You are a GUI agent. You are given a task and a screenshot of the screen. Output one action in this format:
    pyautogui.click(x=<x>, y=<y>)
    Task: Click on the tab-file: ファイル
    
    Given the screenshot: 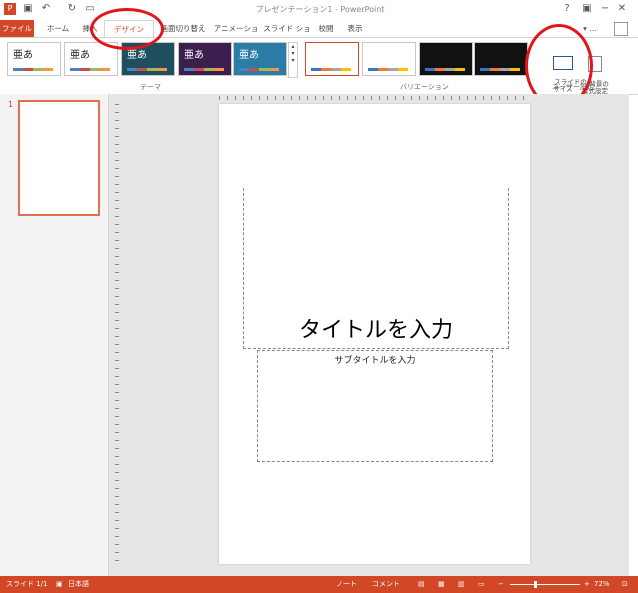 What is the action you would take?
    pyautogui.click(x=17, y=28)
    